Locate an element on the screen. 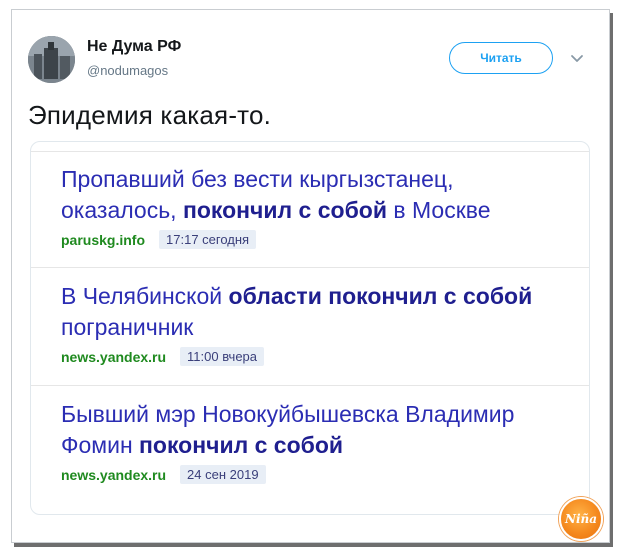  news-time-badge: 17:17 сегодня is located at coordinates (208, 239).